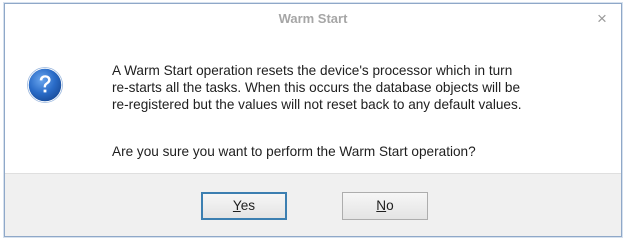 The width and height of the screenshot is (626, 243). I want to click on no-label-rest: o, so click(390, 205).